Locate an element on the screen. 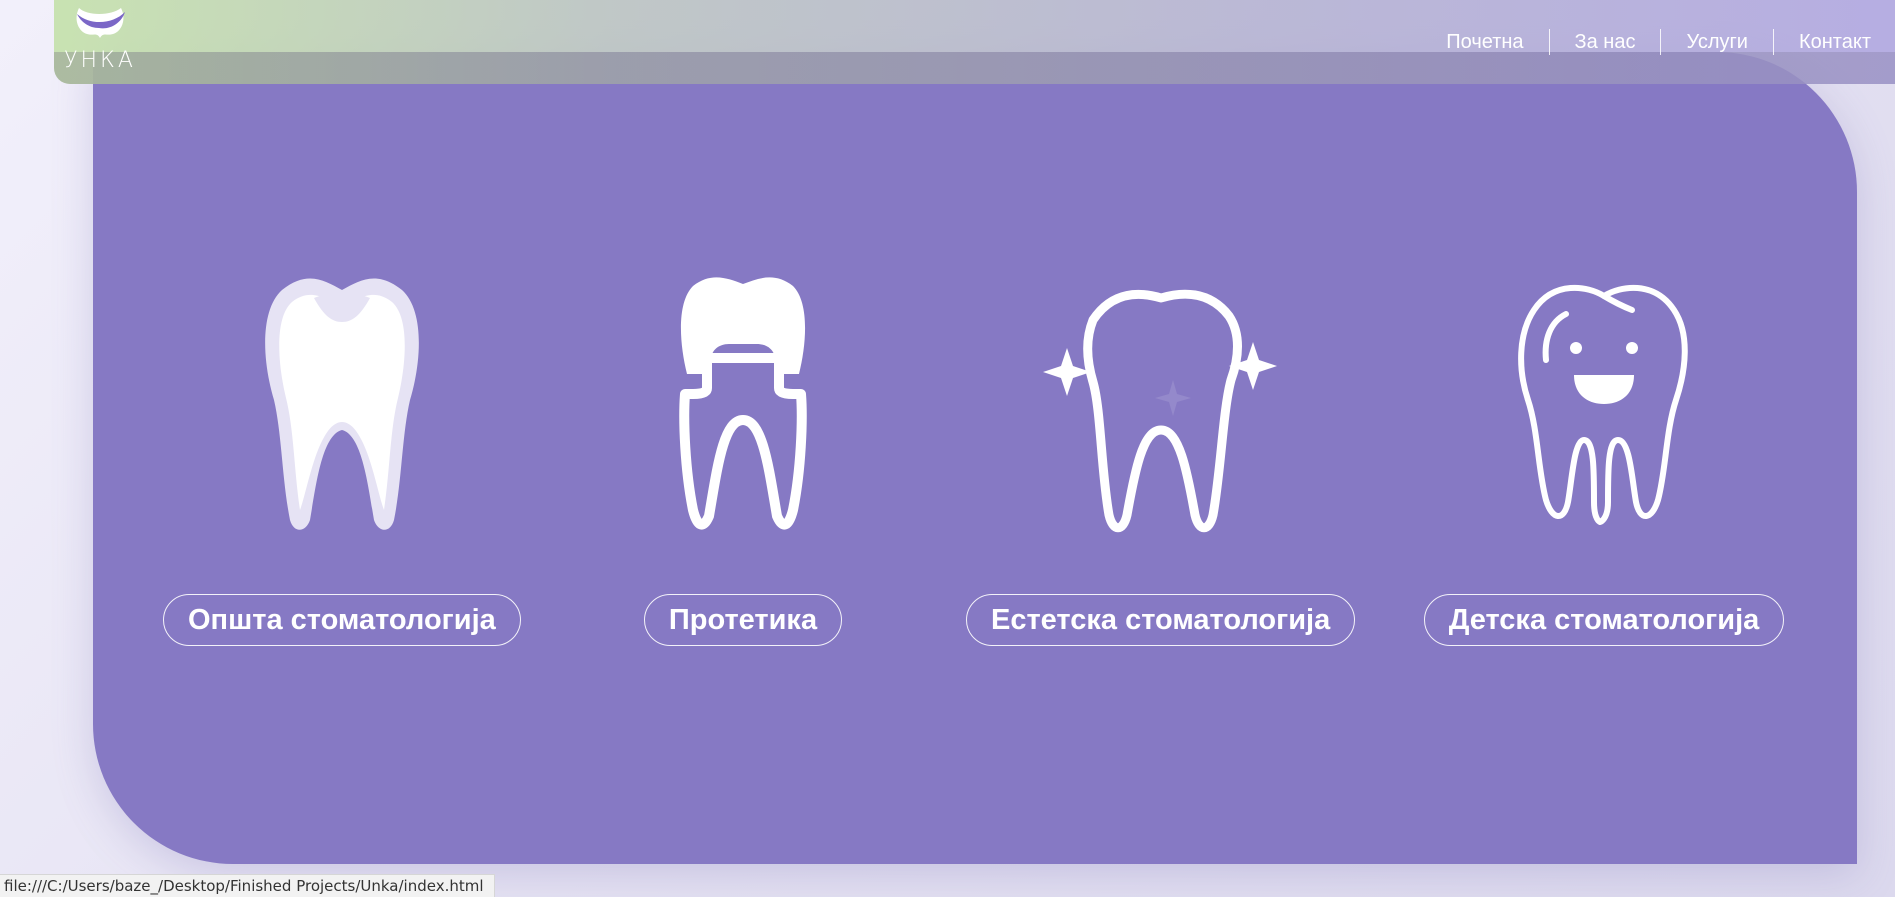 This screenshot has height=897, width=1895. sparkling-tooth-icon is located at coordinates (1160, 405).